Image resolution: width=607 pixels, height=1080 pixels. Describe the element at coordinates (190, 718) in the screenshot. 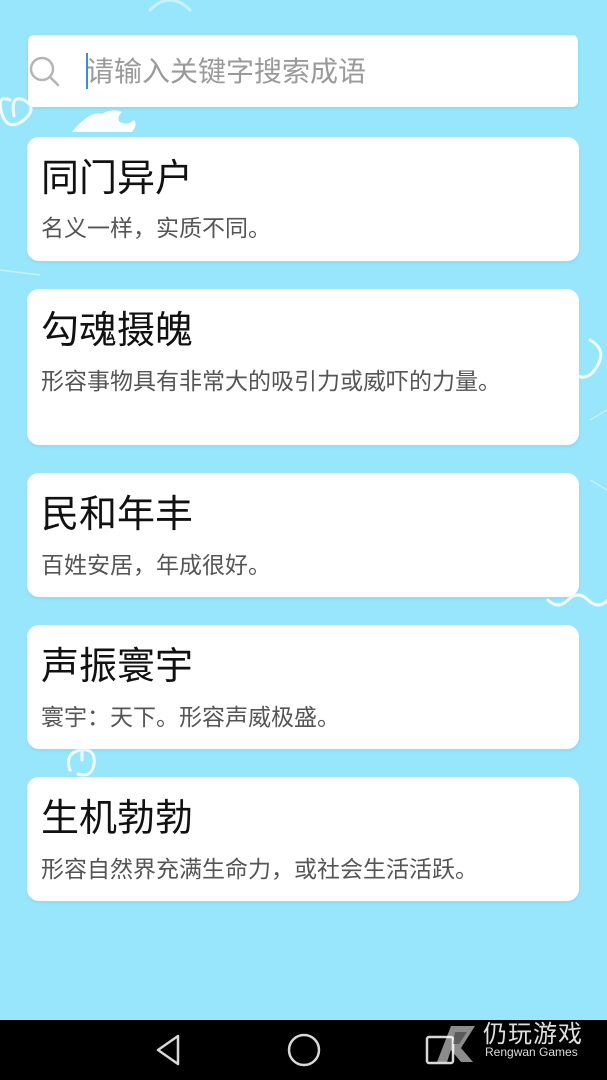

I see `idiom-description: 寰宇：天下。形容声威极盛。` at that location.